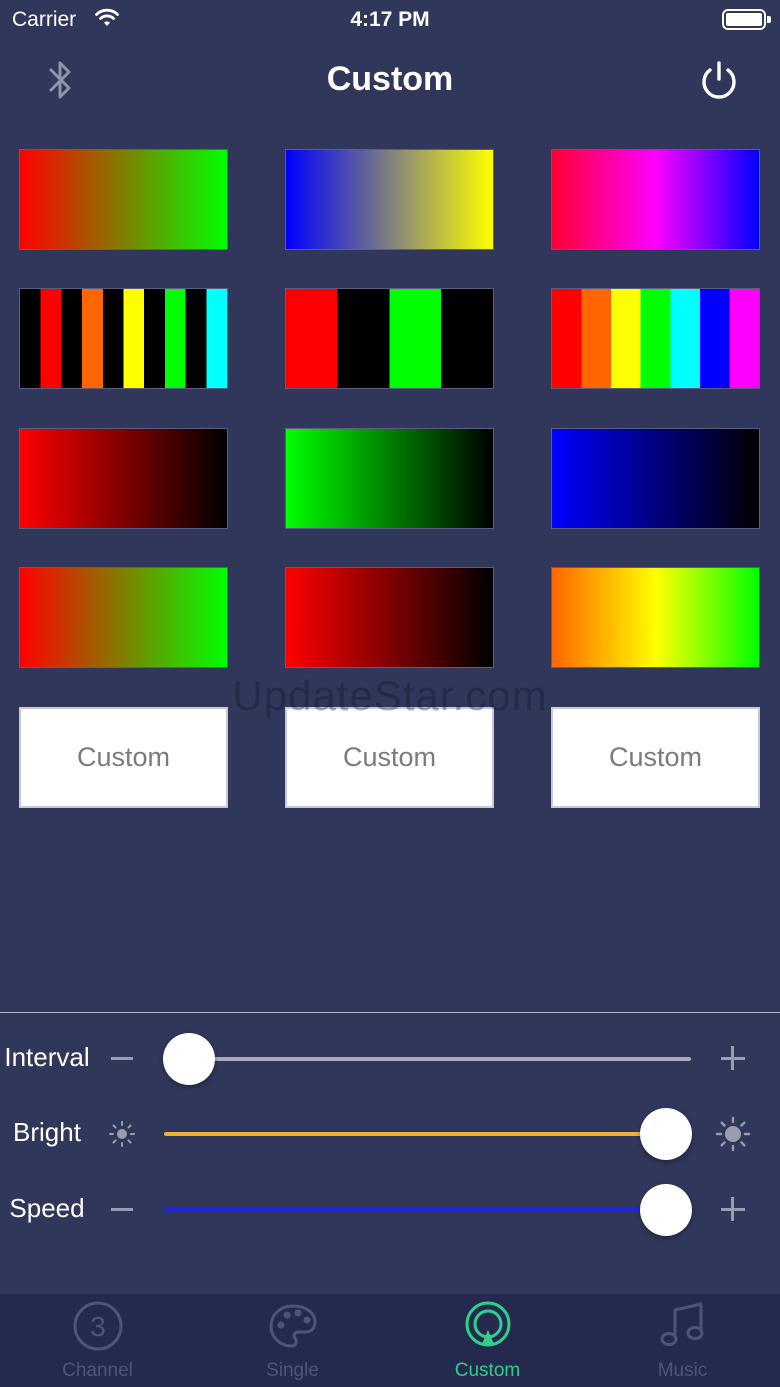 The image size is (780, 1387). Describe the element at coordinates (682, 1370) in the screenshot. I see `tab-music-label: Music` at that location.